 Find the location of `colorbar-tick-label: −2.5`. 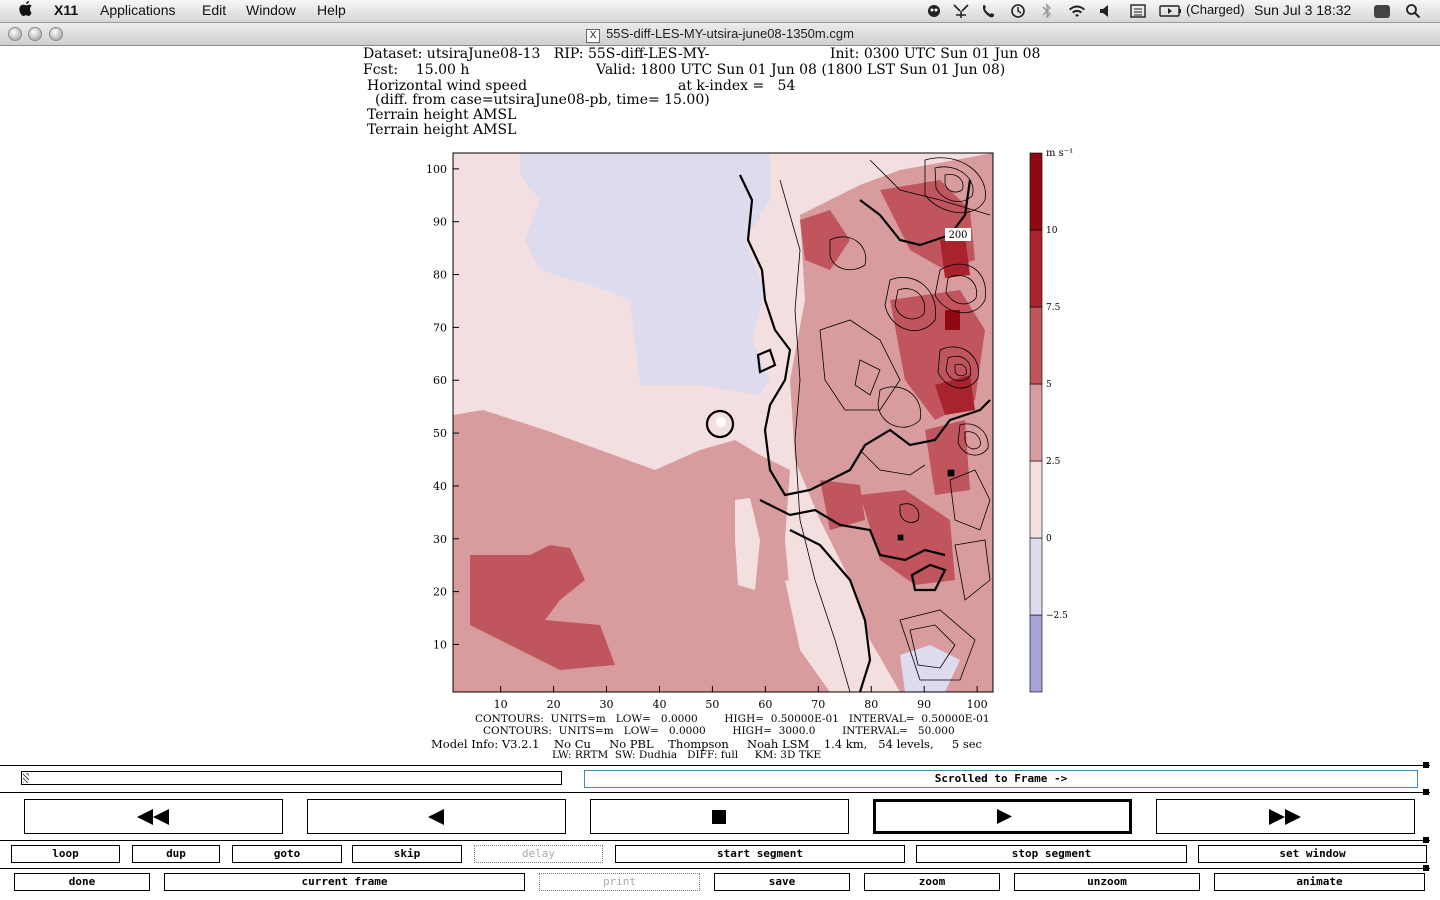

colorbar-tick-label: −2.5 is located at coordinates (1057, 616).